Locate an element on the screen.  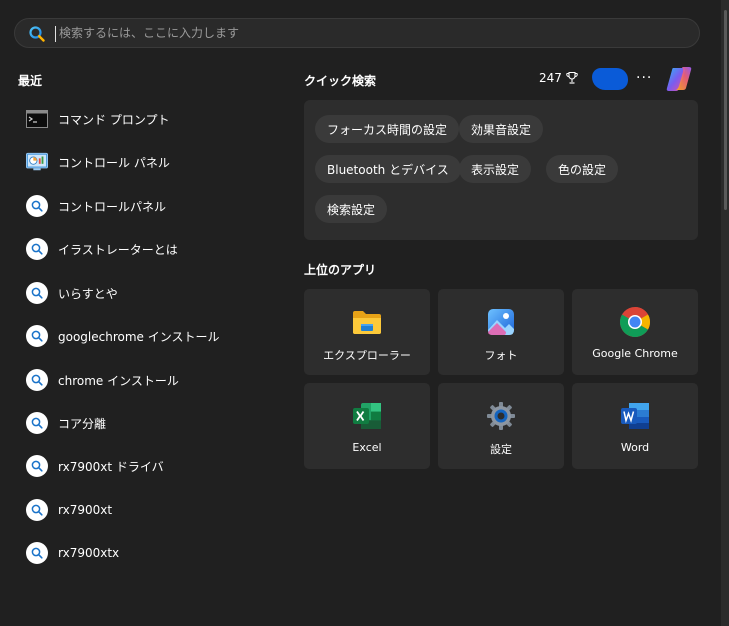
recent-item-search: rx7900xt ドライバ is located at coordinates (148, 466).